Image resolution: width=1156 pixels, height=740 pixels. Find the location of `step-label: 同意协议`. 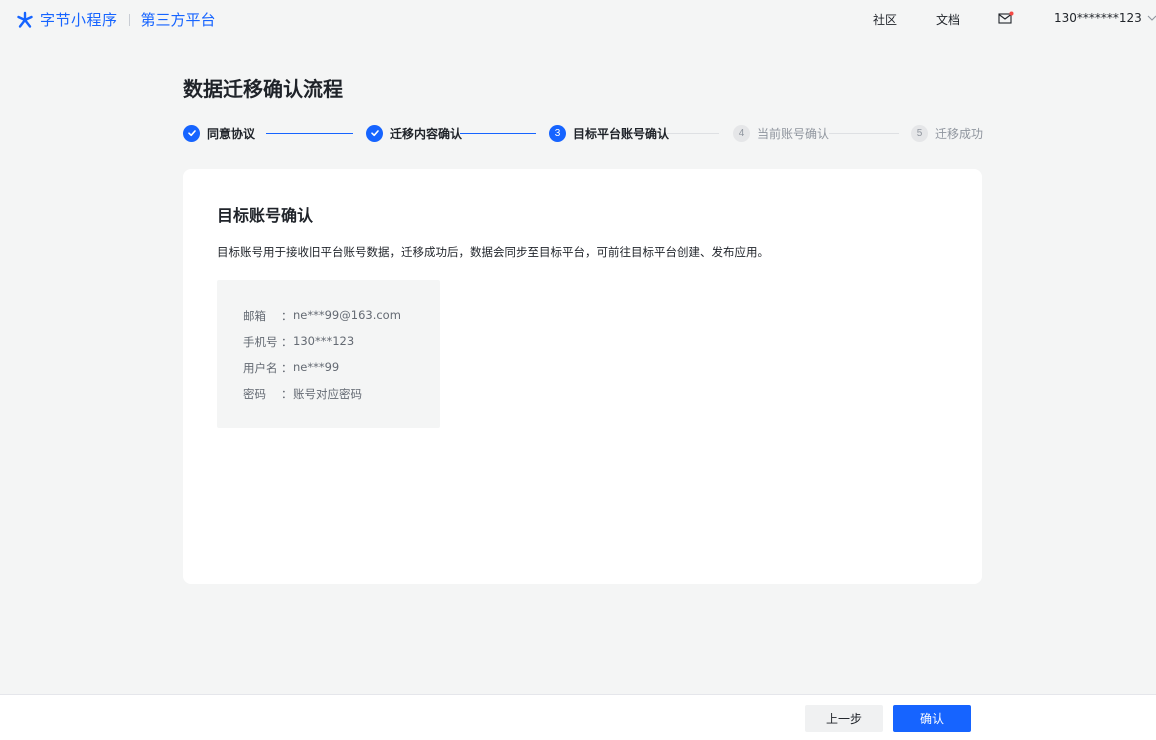

step-label: 同意协议 is located at coordinates (231, 133).